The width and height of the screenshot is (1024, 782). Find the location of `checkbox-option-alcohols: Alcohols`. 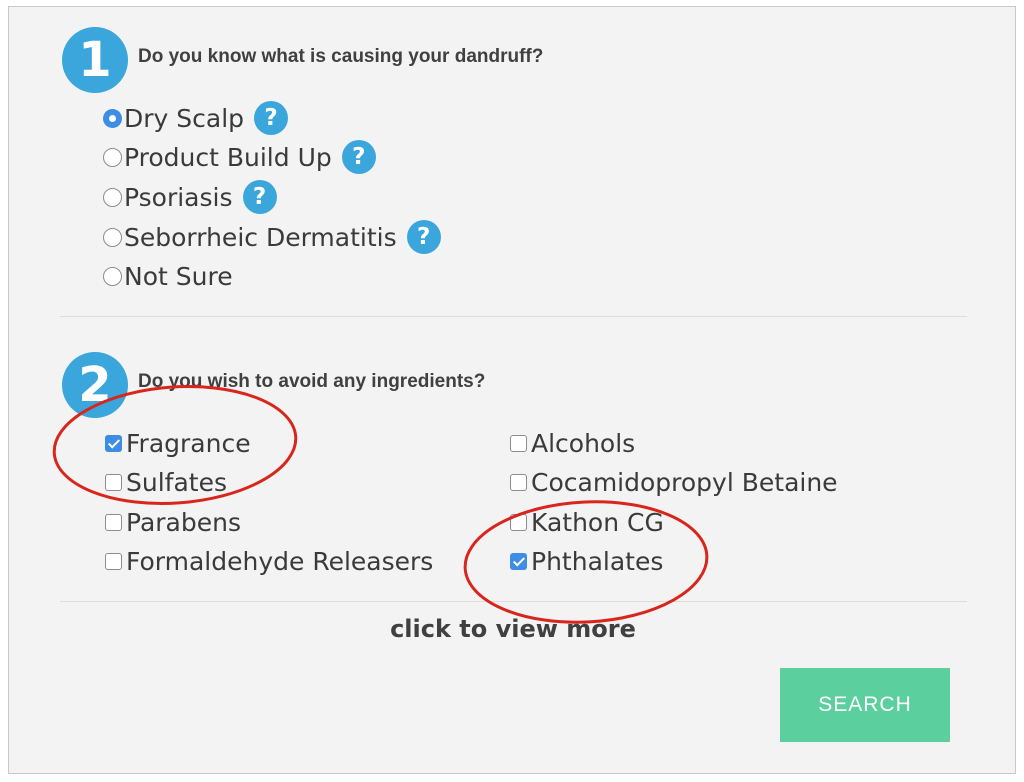

checkbox-option-alcohols: Alcohols is located at coordinates (572, 443).